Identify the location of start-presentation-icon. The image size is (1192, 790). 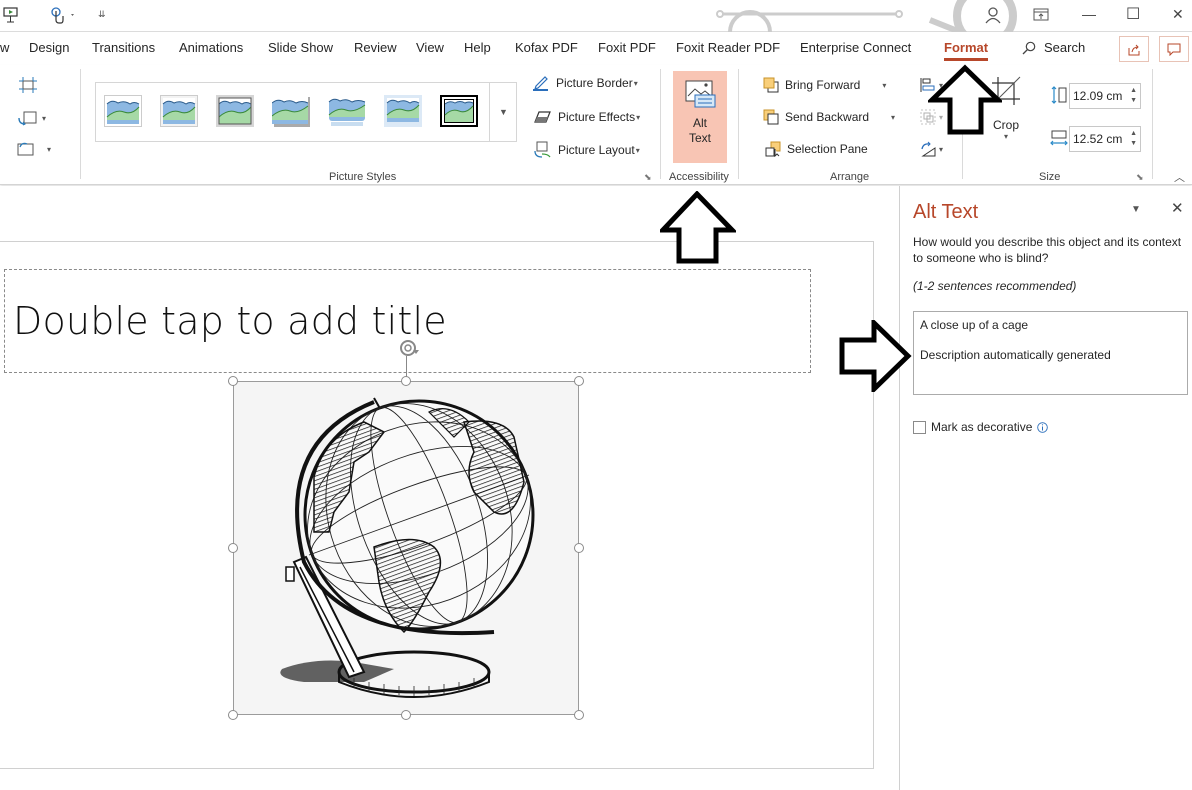
(11, 17).